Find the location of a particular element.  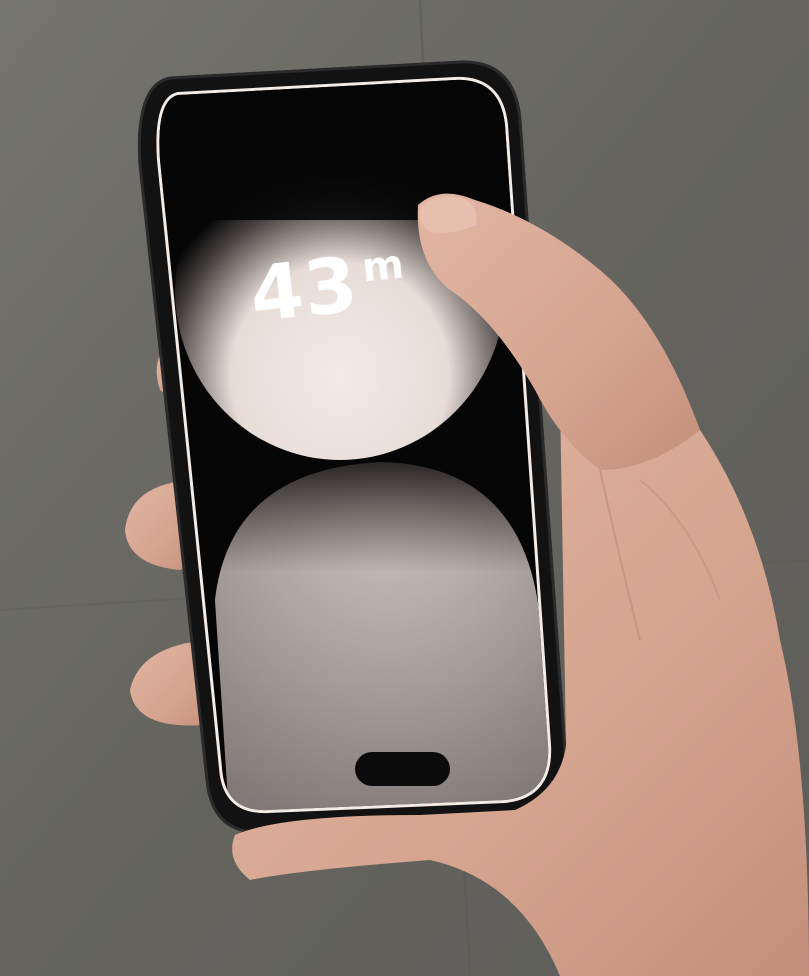

dynamic-island-pill is located at coordinates (402, 769).